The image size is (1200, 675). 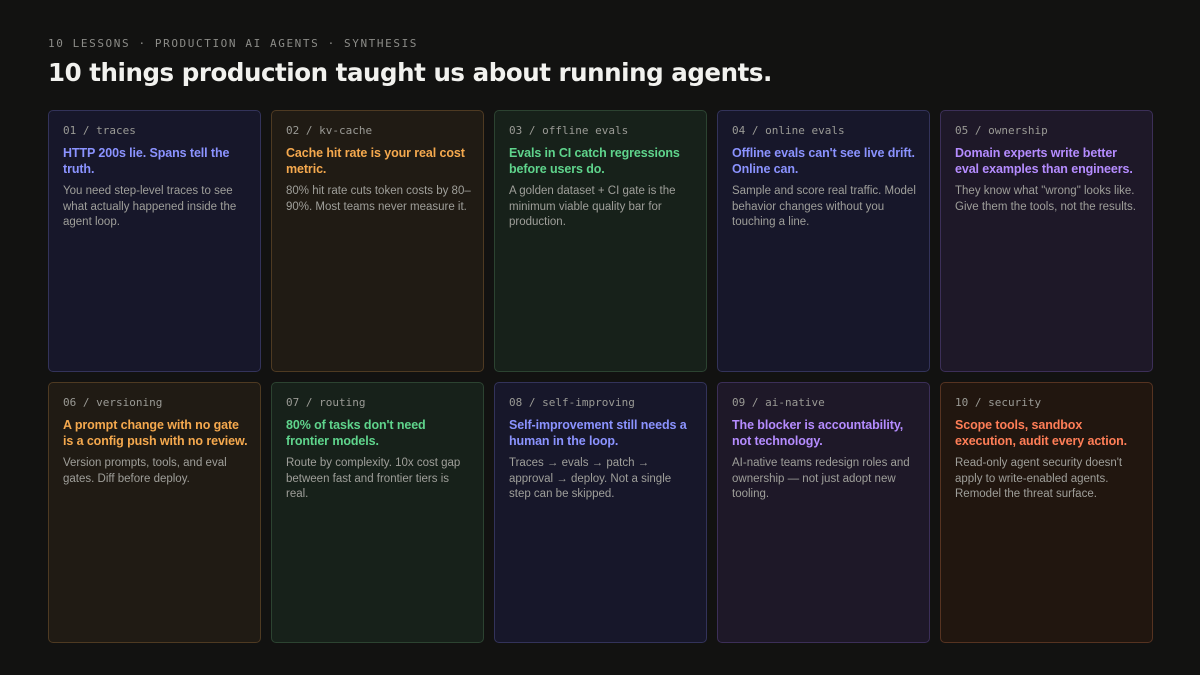 What do you see at coordinates (329, 130) in the screenshot?
I see `lesson-tag: 02 / kv-cache` at bounding box center [329, 130].